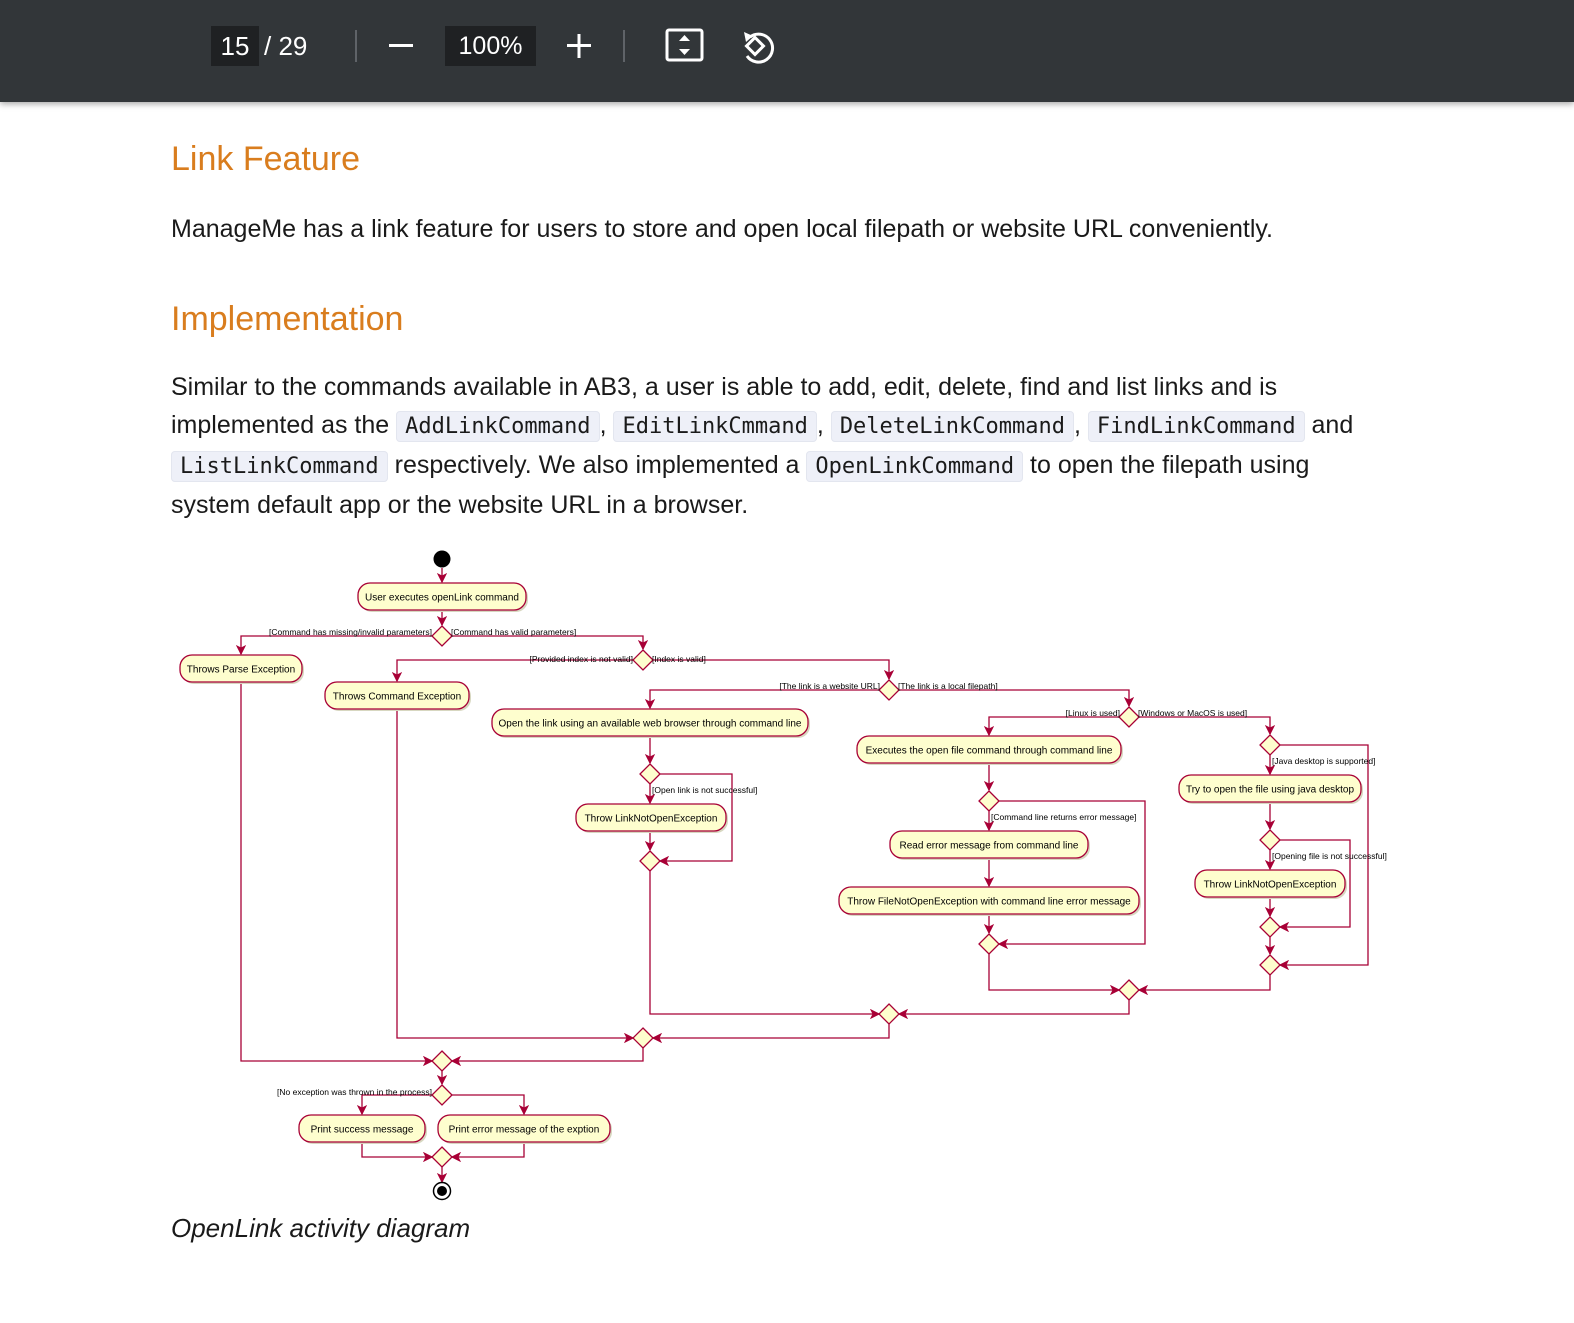 The width and height of the screenshot is (1574, 1323). Describe the element at coordinates (1329, 856) in the screenshot. I see `guard-label: [Opening file is not successful]` at that location.